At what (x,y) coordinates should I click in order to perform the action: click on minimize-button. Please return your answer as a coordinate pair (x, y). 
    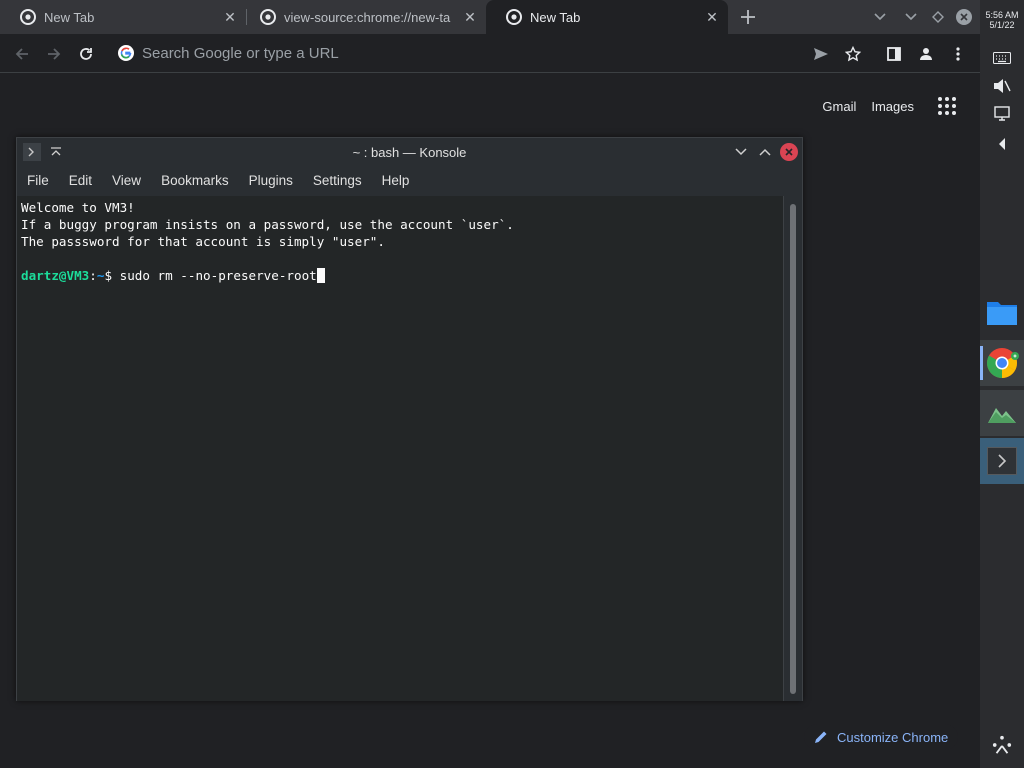
    Looking at the image, I should click on (911, 17).